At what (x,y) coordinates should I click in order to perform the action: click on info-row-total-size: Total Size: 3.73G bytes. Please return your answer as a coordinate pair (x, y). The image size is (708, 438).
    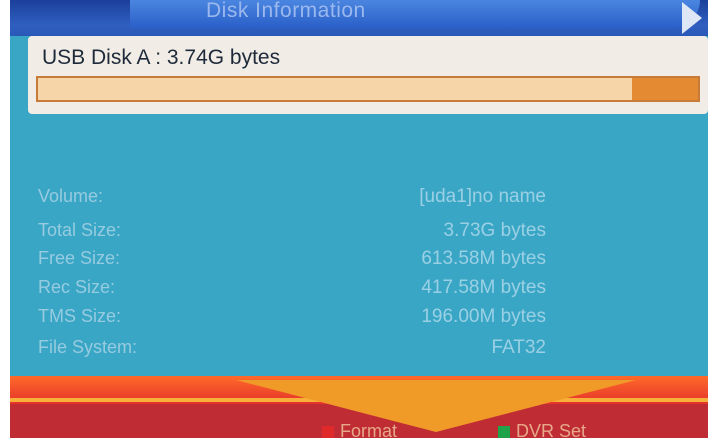
    Looking at the image, I should click on (359, 231).